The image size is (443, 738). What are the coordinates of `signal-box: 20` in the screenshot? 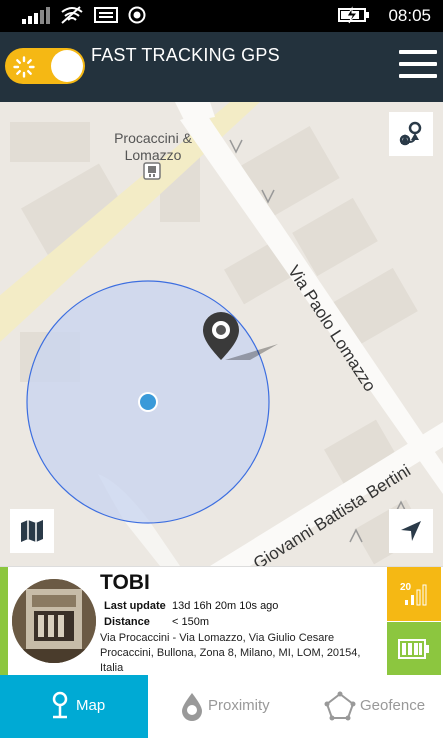 It's located at (414, 594).